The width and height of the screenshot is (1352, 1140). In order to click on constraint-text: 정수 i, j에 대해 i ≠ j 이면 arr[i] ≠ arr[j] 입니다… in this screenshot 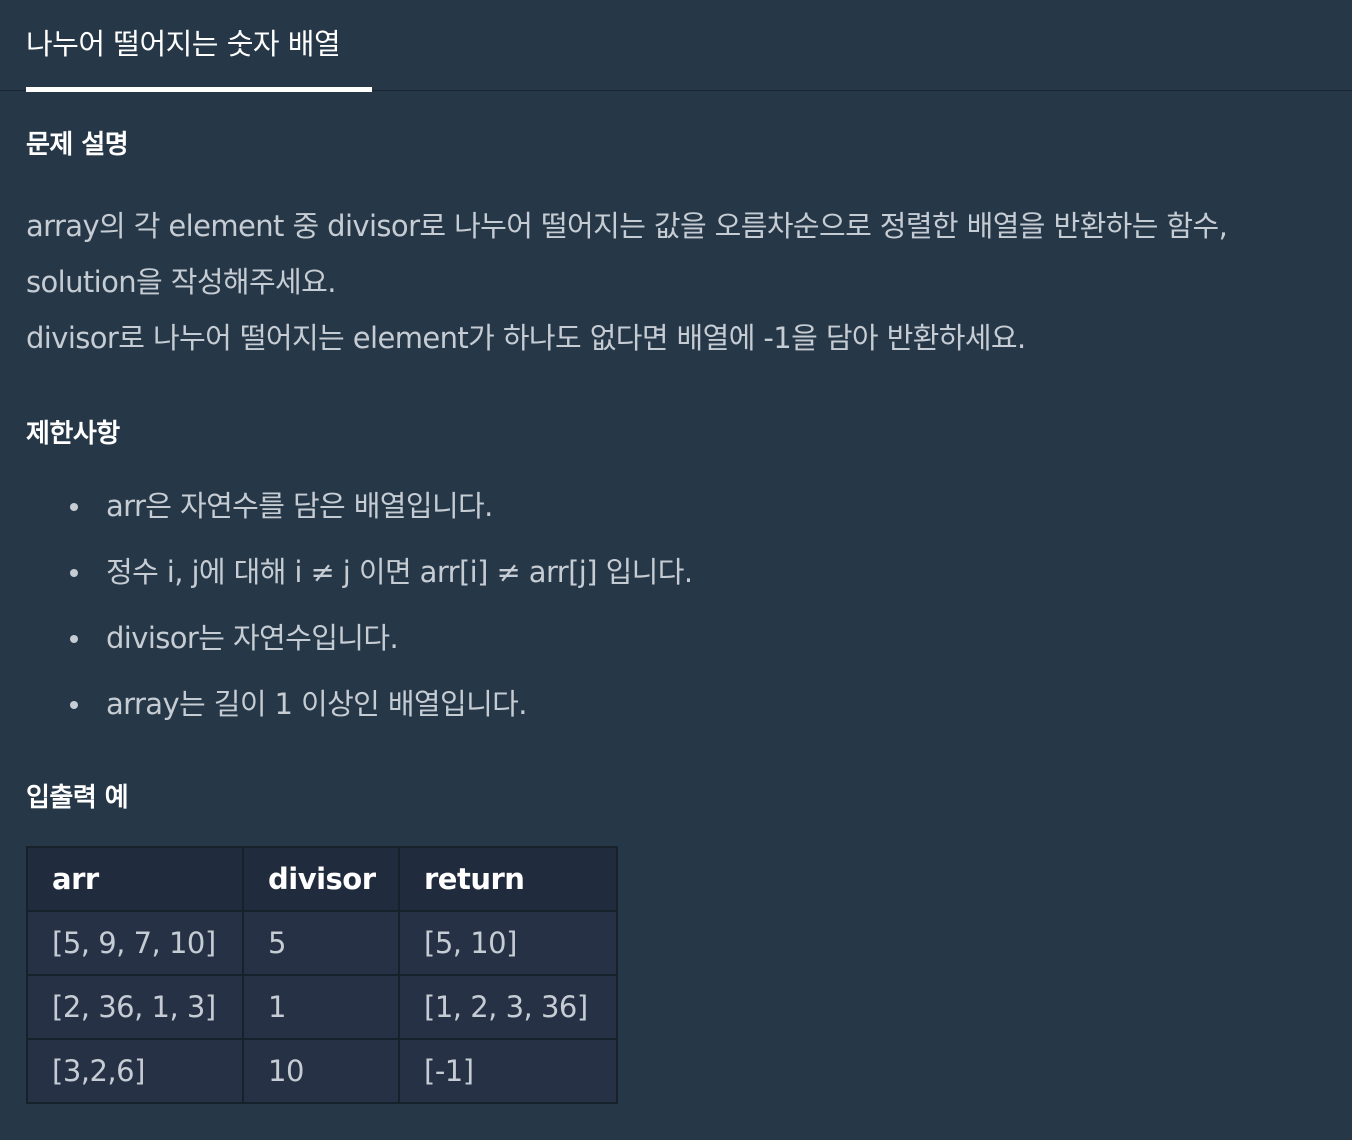, I will do `click(399, 572)`.